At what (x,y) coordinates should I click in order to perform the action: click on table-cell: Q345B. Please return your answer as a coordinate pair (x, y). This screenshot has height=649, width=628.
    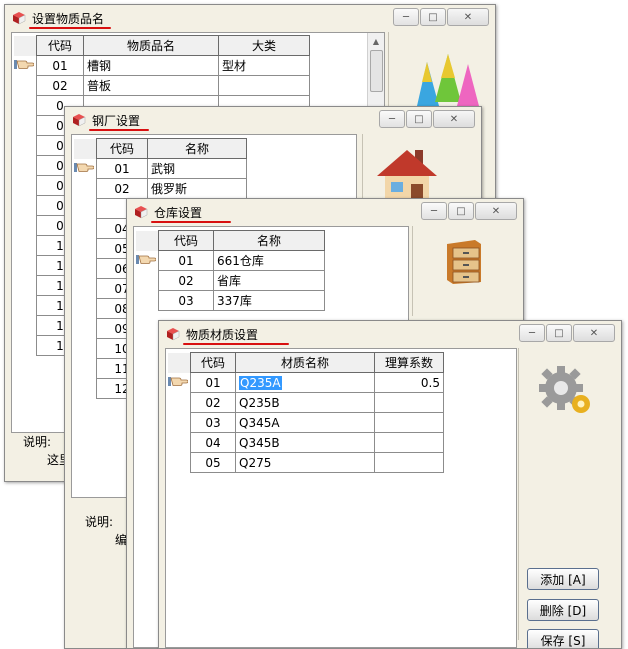
    Looking at the image, I should click on (305, 442).